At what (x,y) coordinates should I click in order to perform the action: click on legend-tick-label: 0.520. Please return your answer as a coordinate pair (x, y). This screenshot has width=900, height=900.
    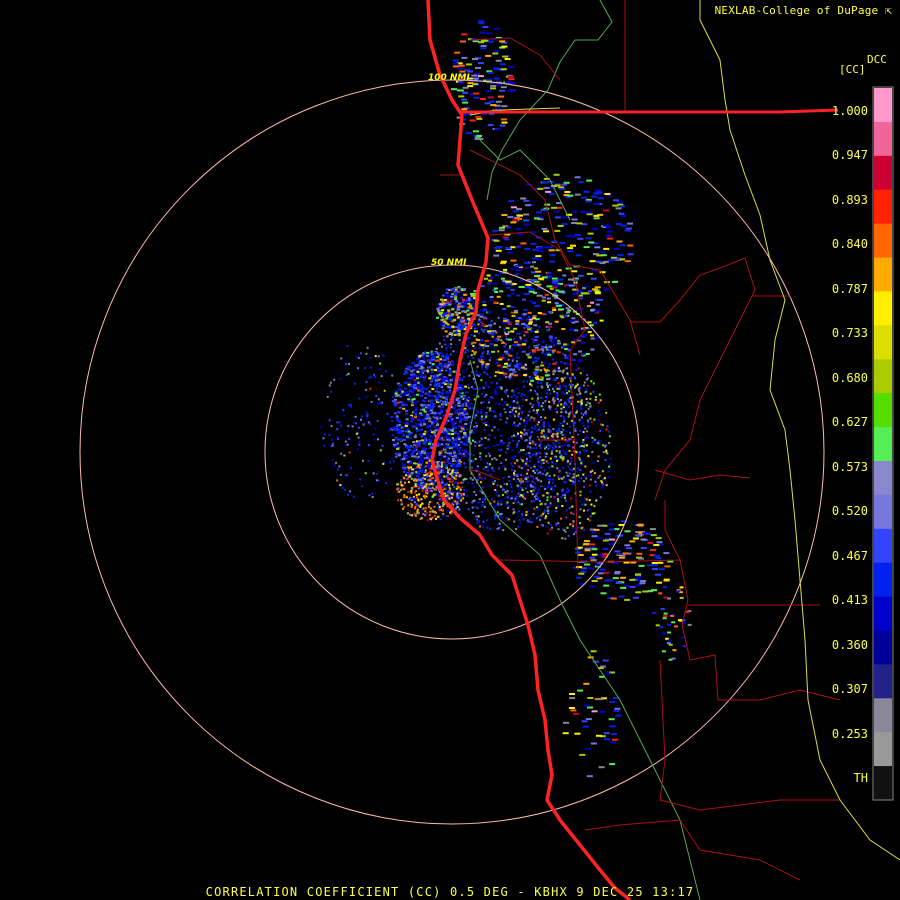
    Looking at the image, I should click on (849, 511).